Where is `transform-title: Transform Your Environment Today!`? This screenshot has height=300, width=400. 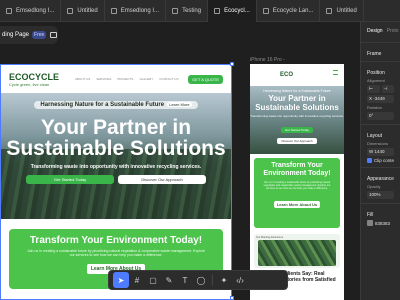 transform-title: Transform Your Environment Today! is located at coordinates (116, 240).